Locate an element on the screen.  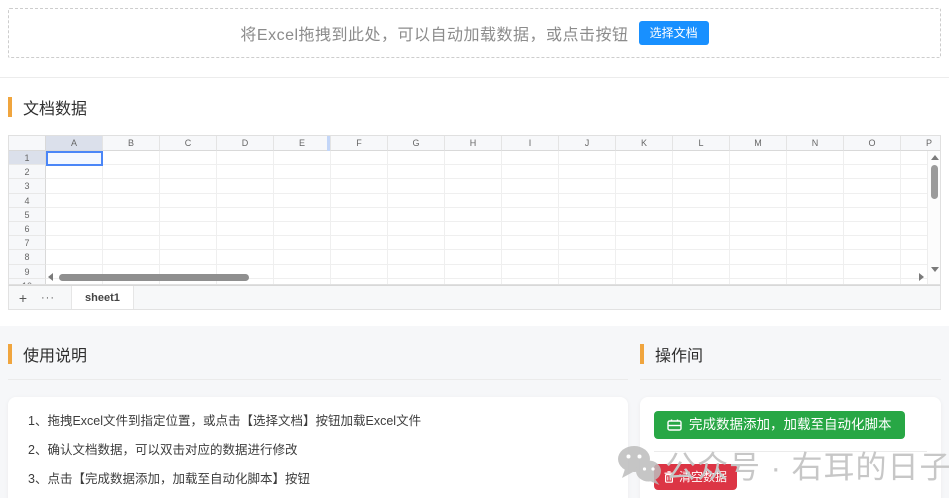
cell-O7 is located at coordinates (872, 243).